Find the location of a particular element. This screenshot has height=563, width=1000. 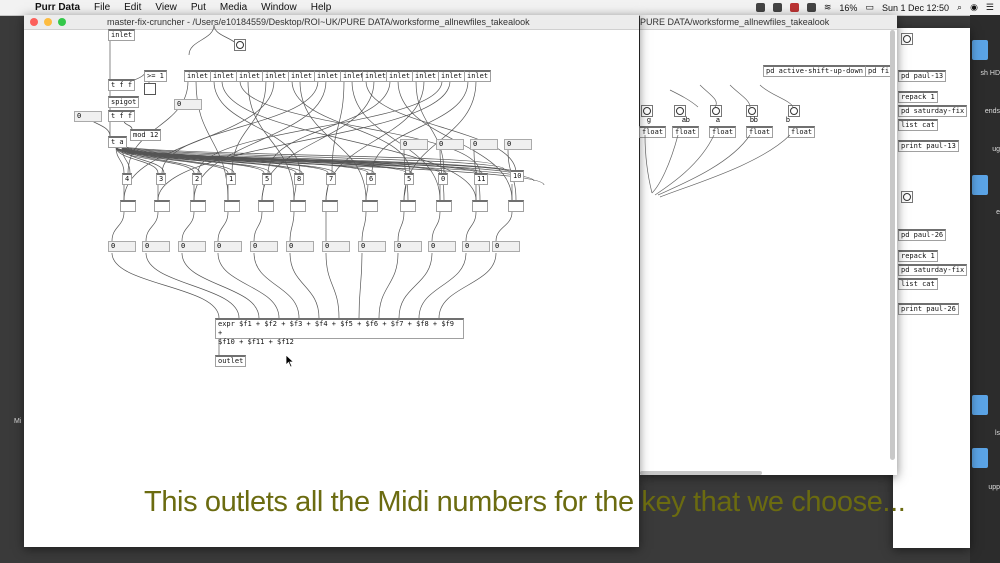

select-object: 2 is located at coordinates (197, 179).